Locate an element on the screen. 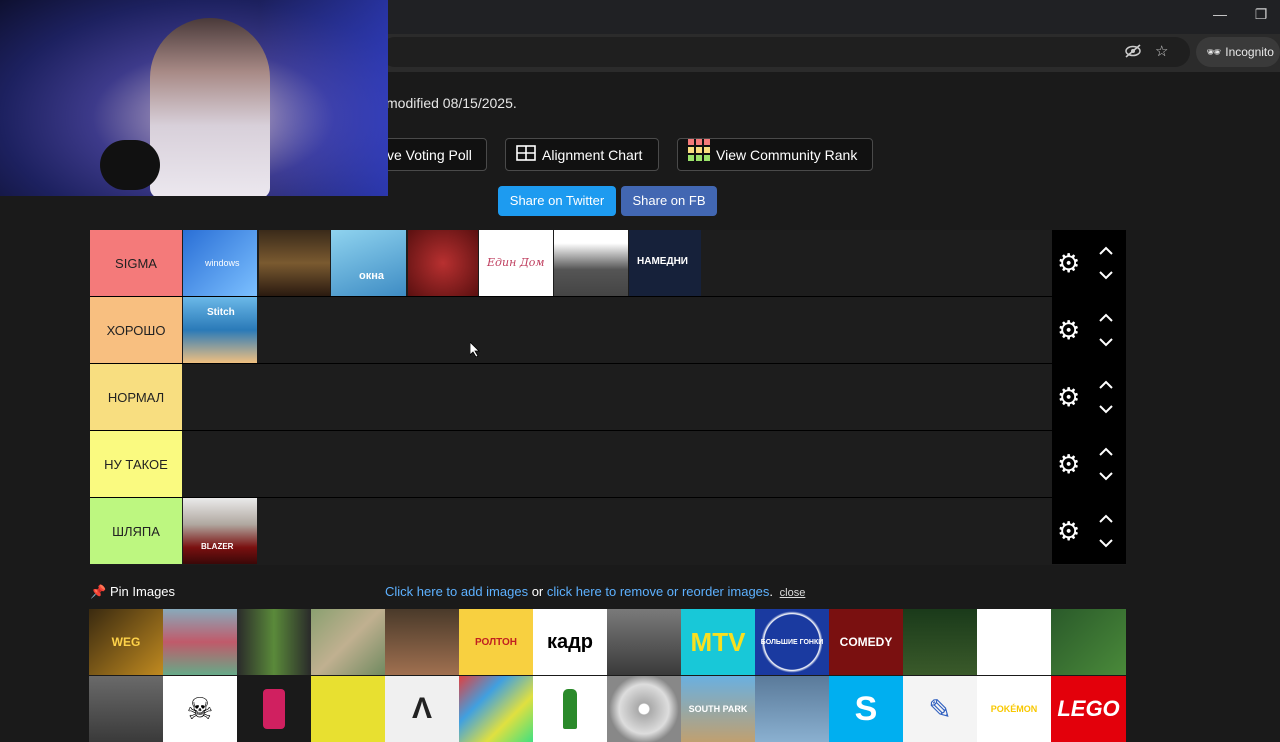 This screenshot has height=742, width=1280. tier-label-shlyapa: ШЛЯПА is located at coordinates (136, 531).